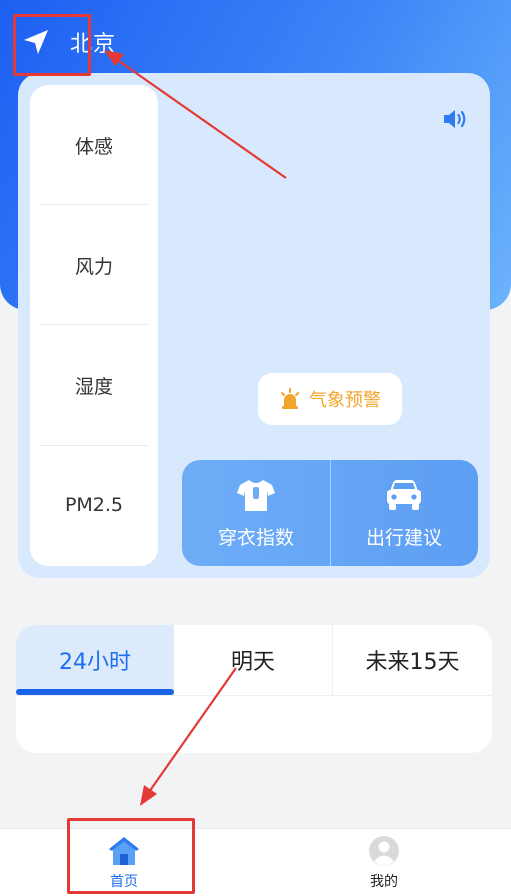 Image resolution: width=511 pixels, height=896 pixels. What do you see at coordinates (404, 513) in the screenshot?
I see `travel-advice-button: 出行建议` at bounding box center [404, 513].